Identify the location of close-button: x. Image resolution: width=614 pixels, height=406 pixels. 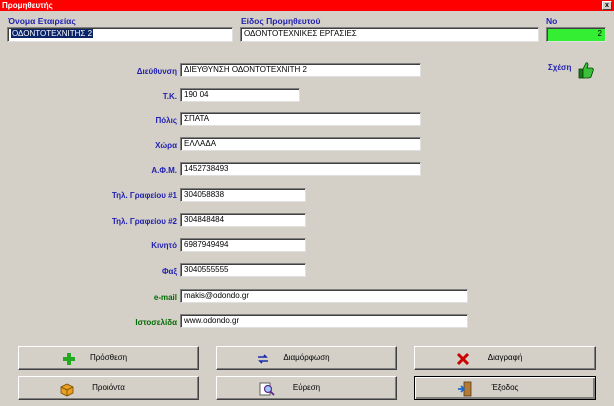
(607, 5).